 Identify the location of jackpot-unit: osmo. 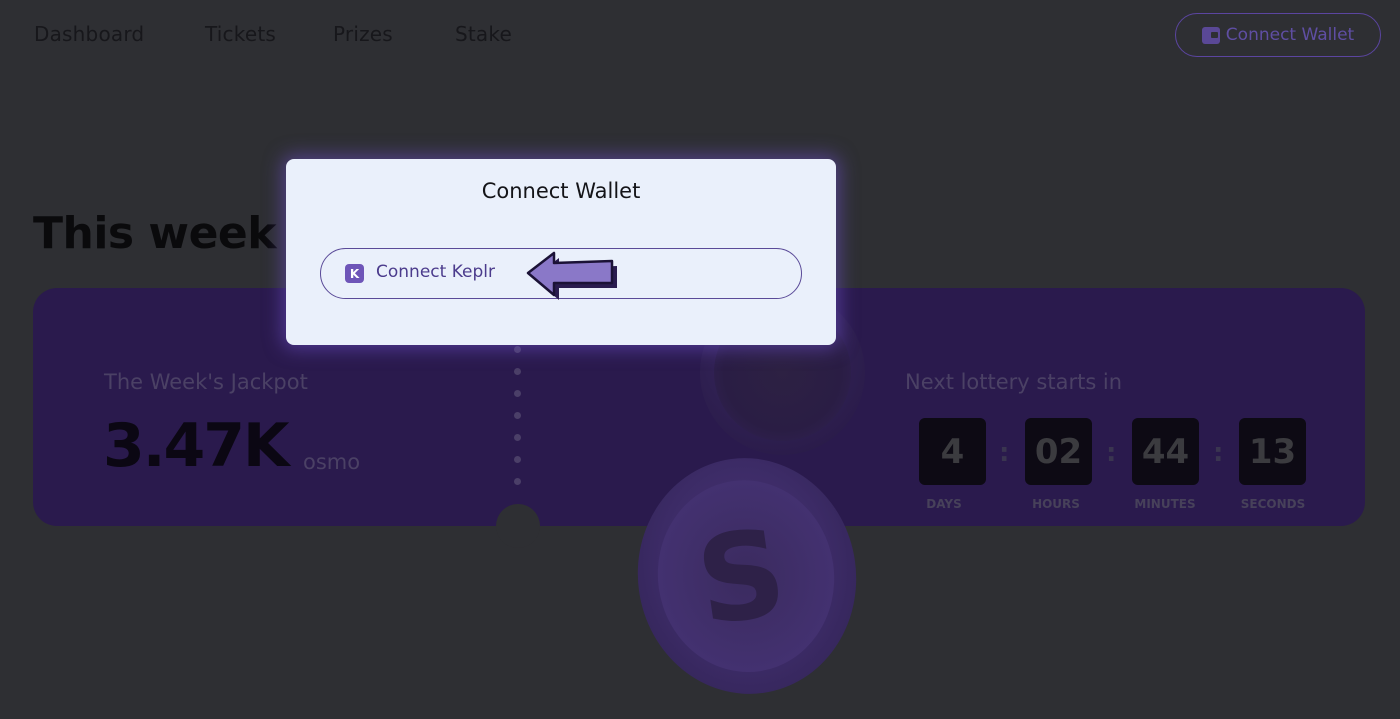
(332, 462).